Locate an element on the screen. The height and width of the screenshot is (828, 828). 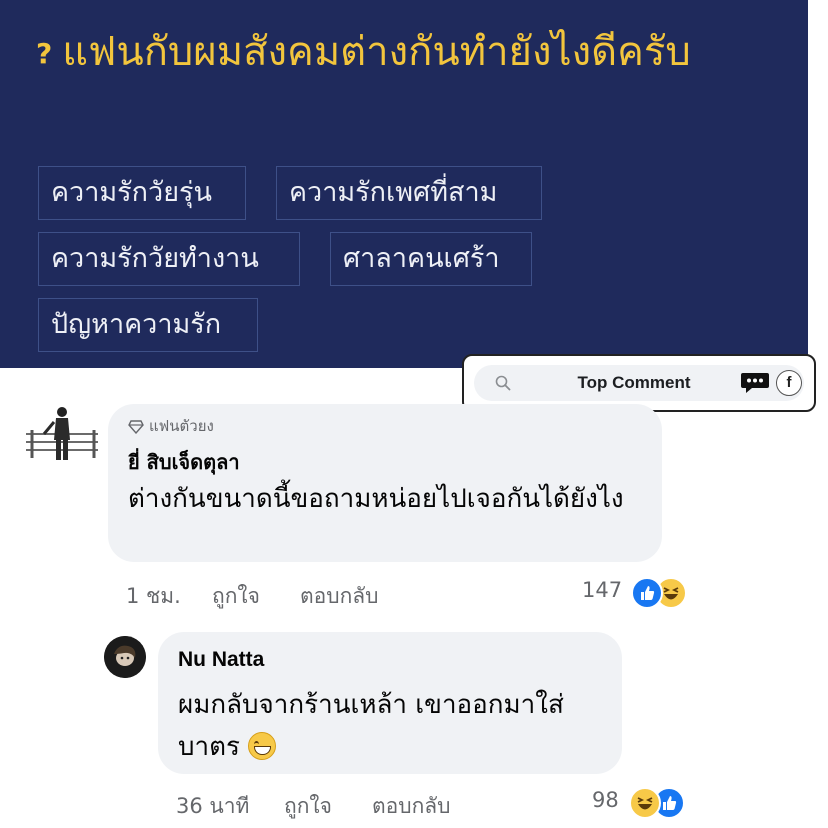
top-fan-badge: แฟนตัวยง is located at coordinates (171, 426).